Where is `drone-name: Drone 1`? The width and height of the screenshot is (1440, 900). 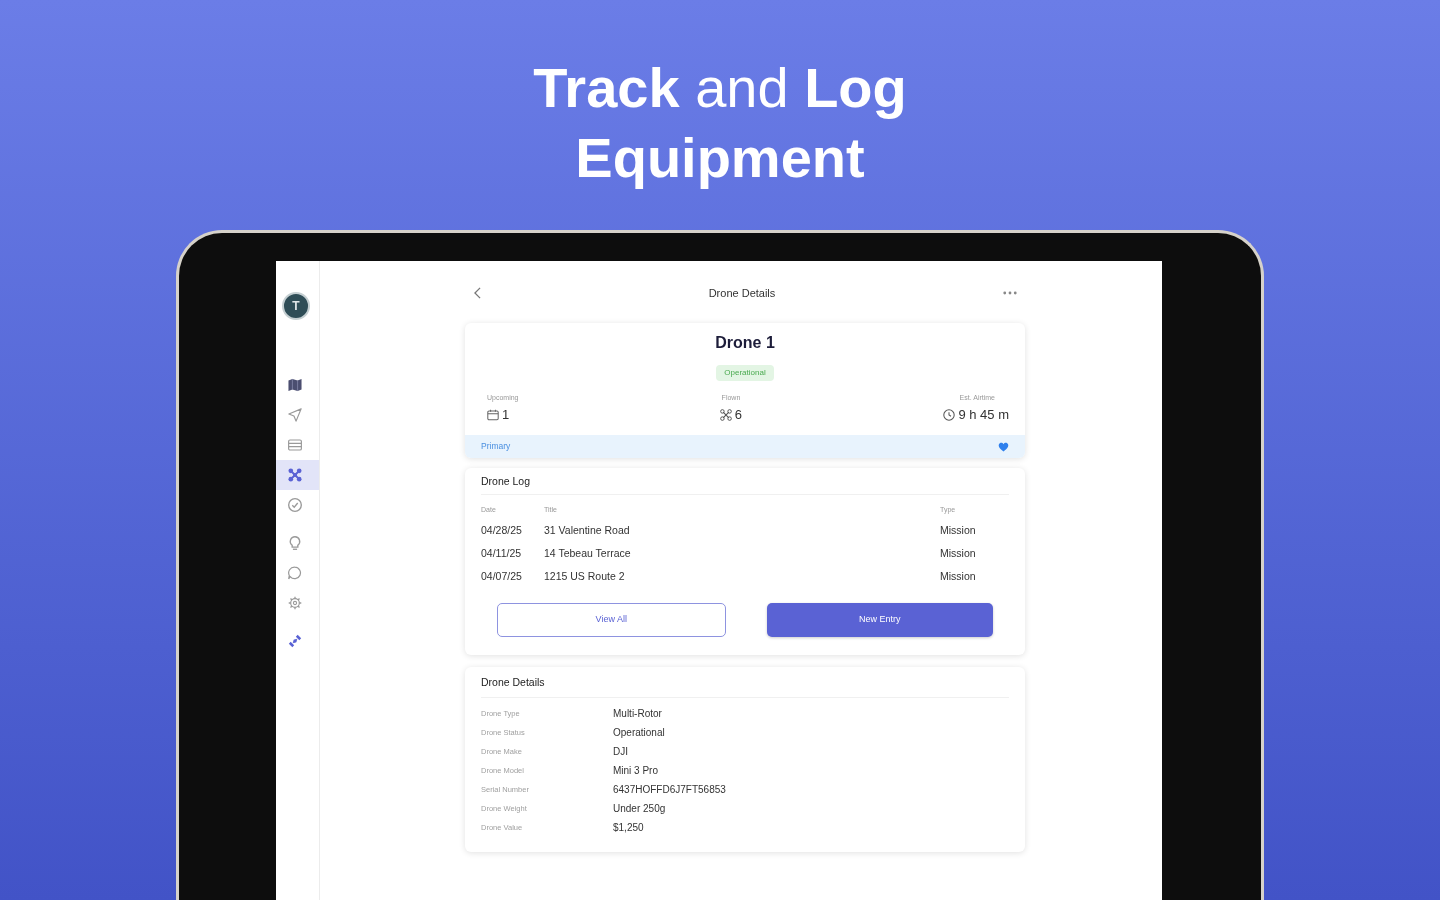
drone-name: Drone 1 is located at coordinates (745, 343).